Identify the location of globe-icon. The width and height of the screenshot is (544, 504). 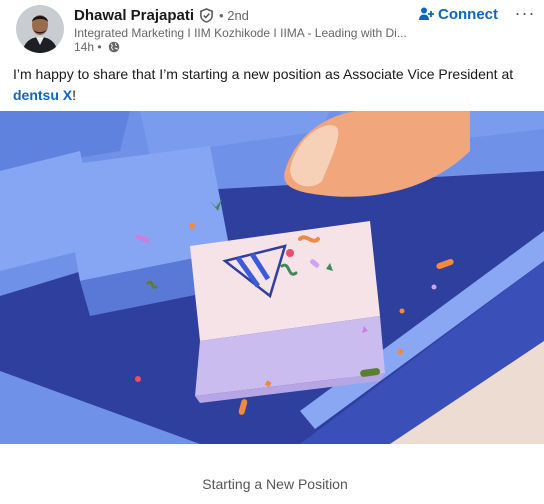
(114, 47).